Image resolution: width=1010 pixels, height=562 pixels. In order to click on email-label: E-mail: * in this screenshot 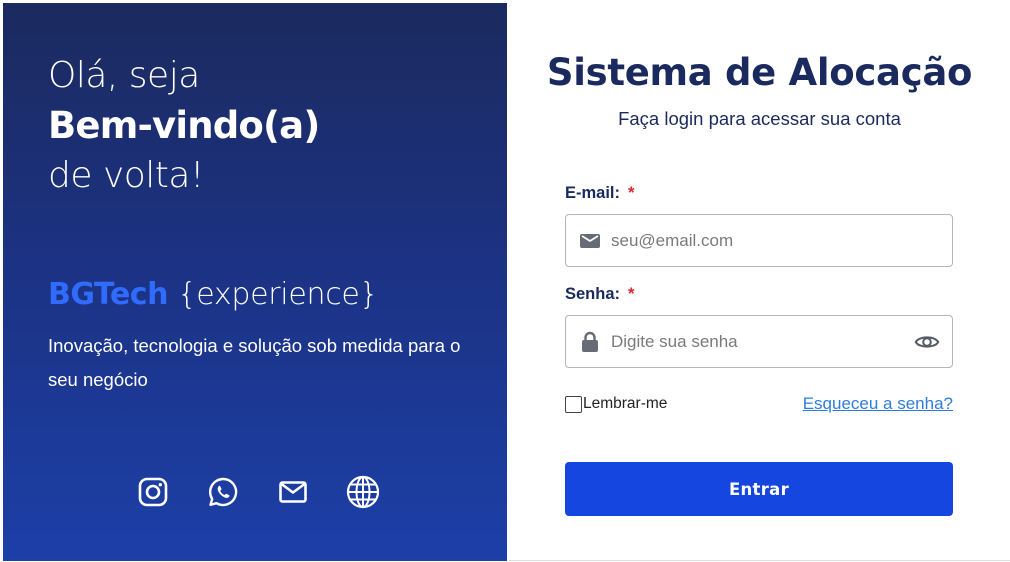, I will do `click(599, 193)`.